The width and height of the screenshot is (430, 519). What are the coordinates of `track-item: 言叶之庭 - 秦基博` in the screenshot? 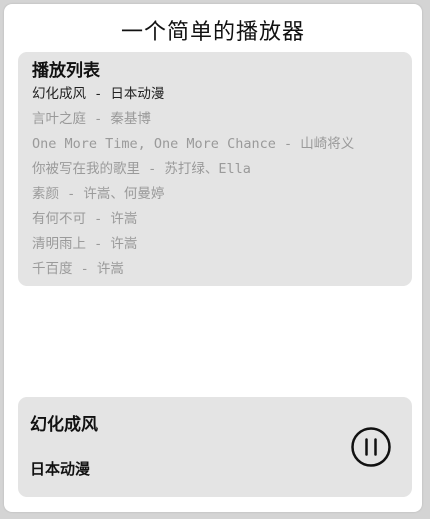 It's located at (193, 119).